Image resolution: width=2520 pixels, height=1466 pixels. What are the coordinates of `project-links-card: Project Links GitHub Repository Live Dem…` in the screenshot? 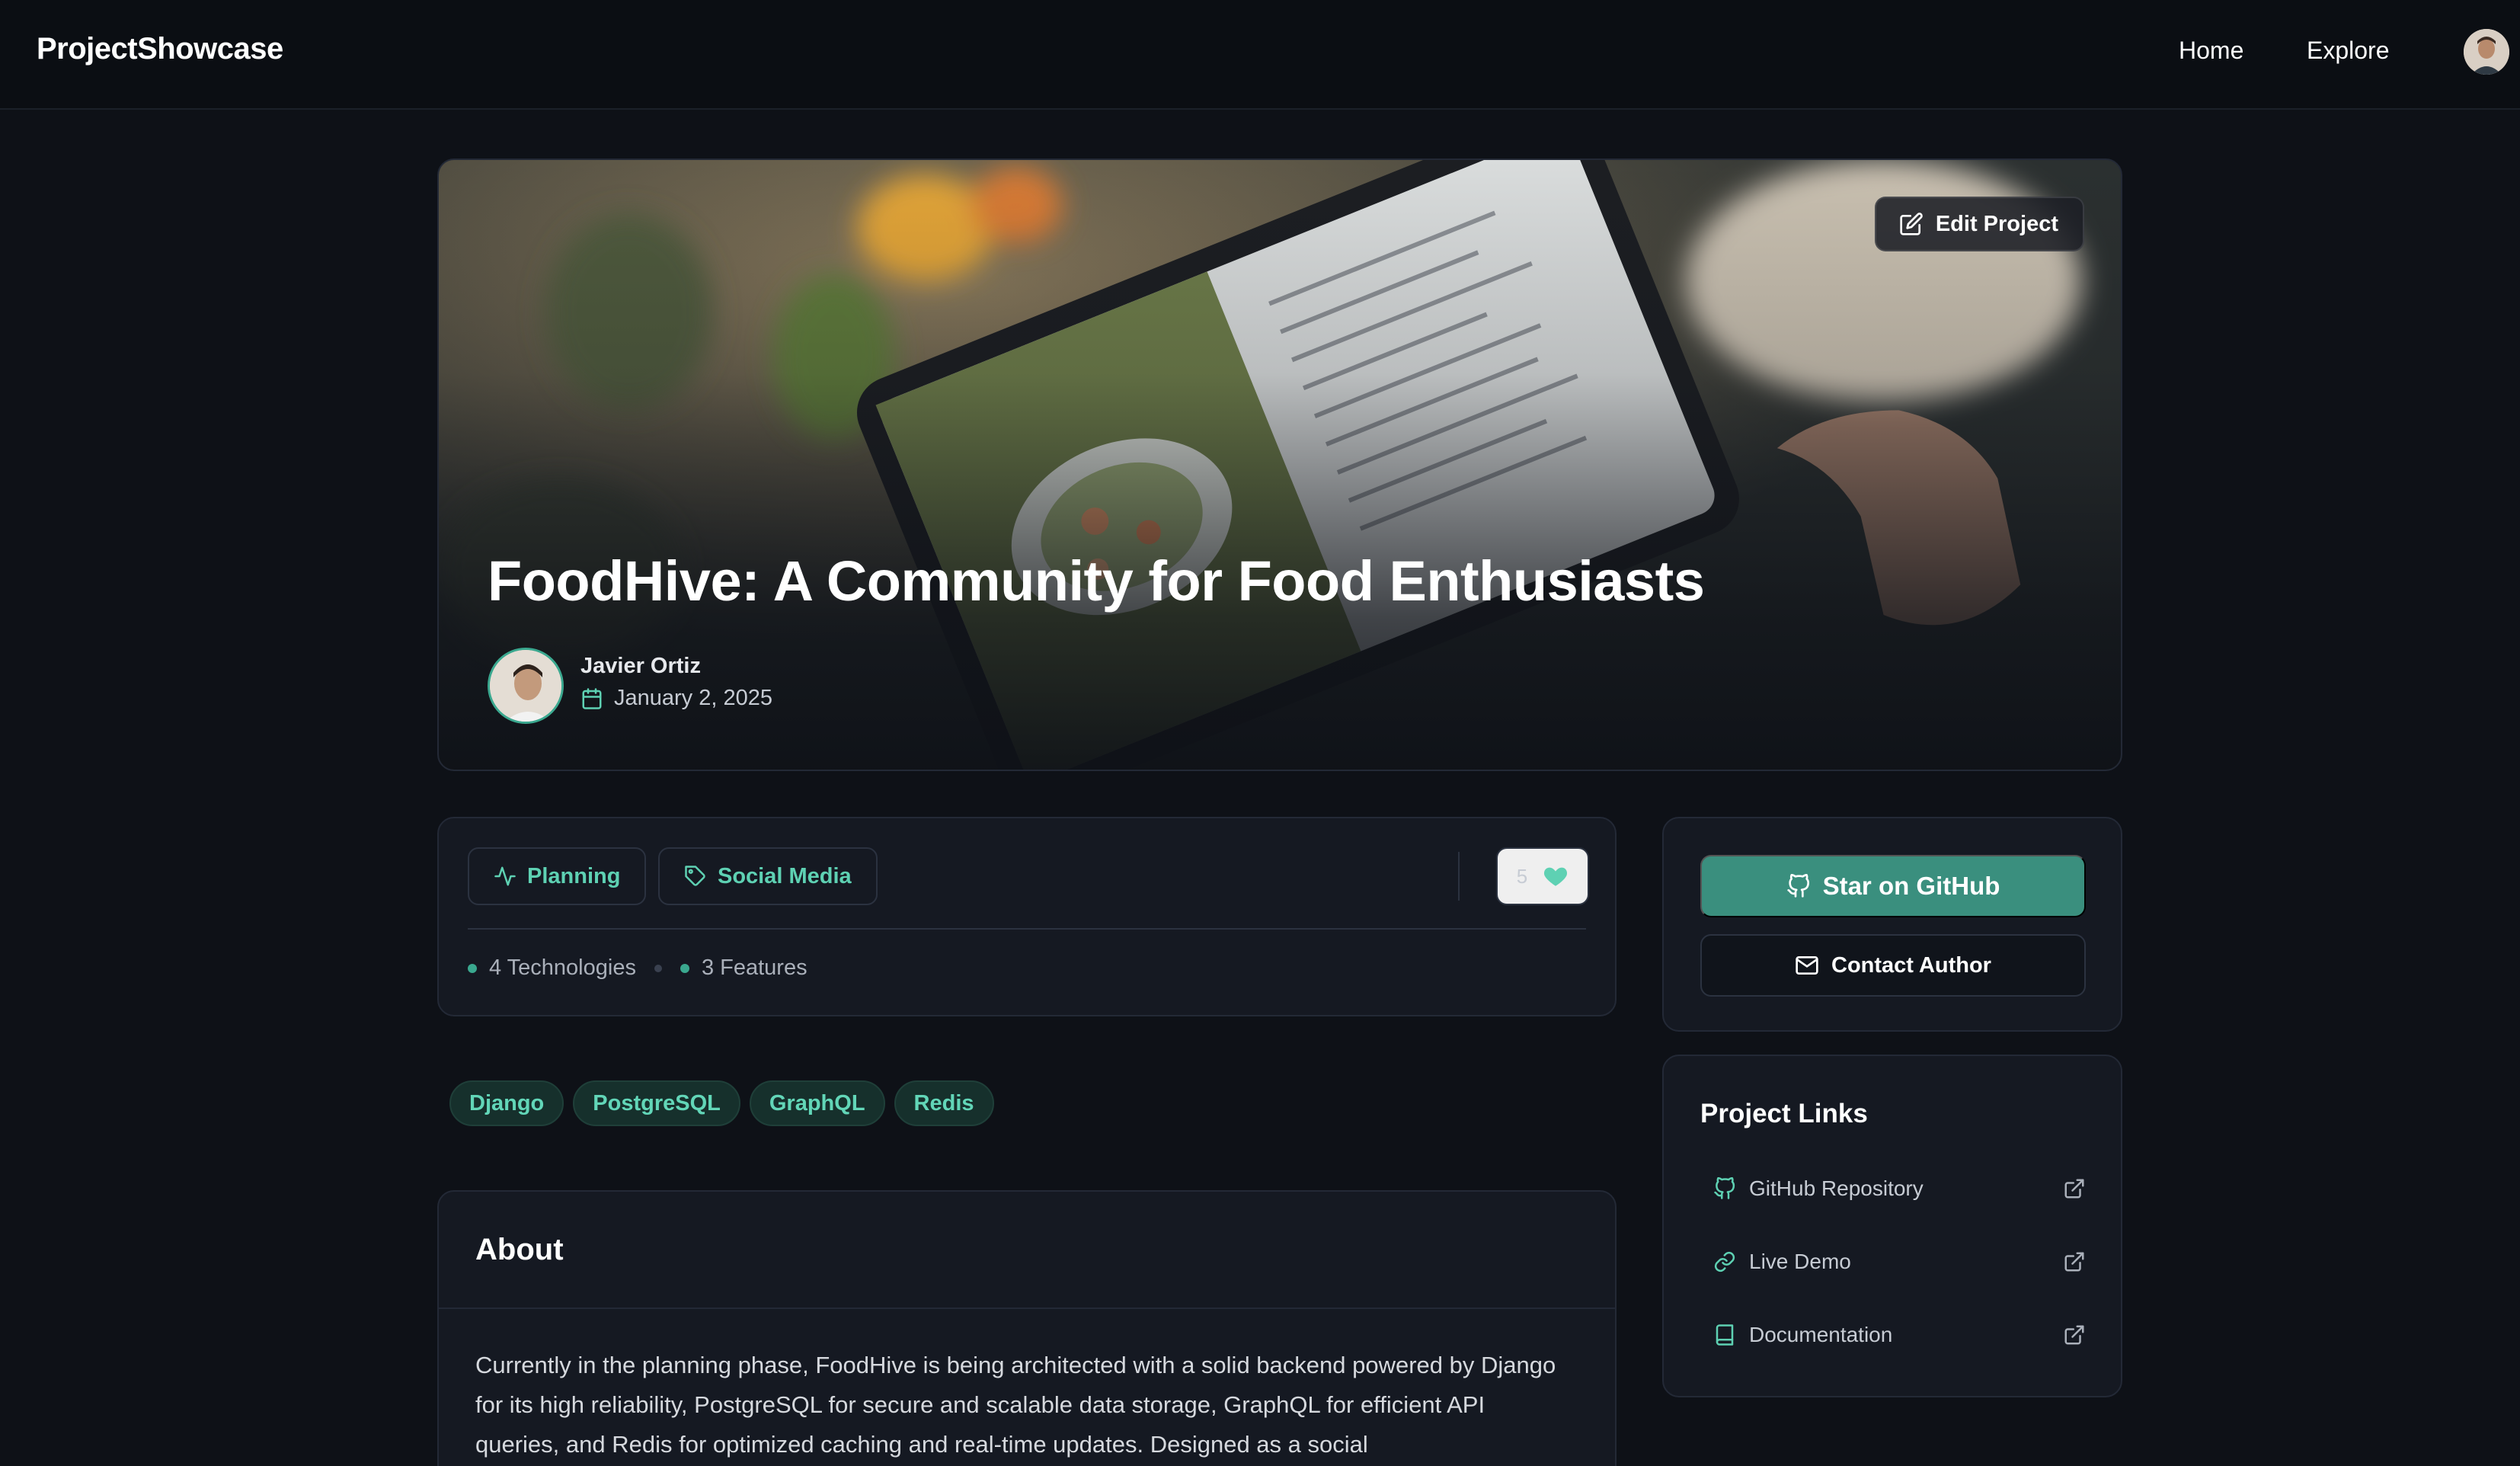 It's located at (1892, 1226).